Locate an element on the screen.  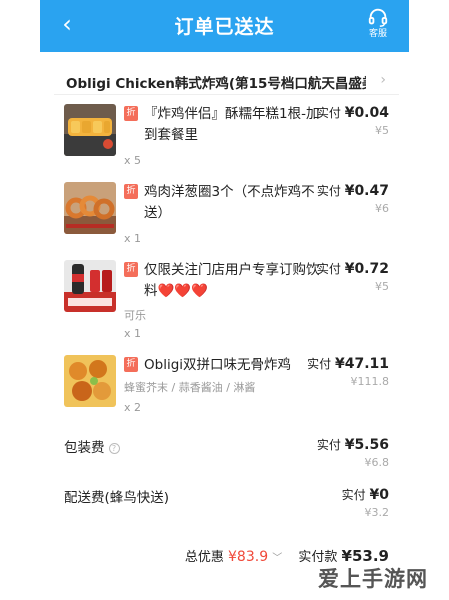
chevron-down-icon: ﹀ is located at coordinates (277, 558).